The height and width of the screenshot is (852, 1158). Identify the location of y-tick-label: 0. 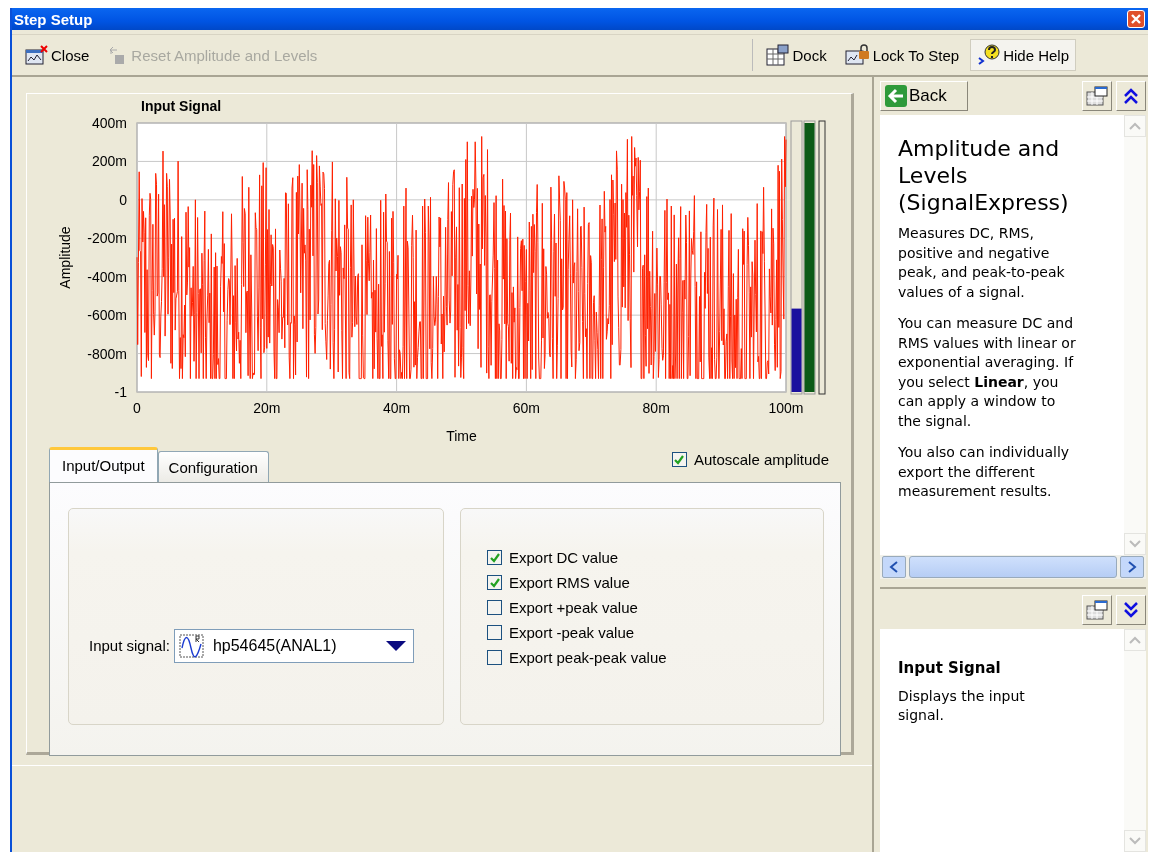
(123, 199).